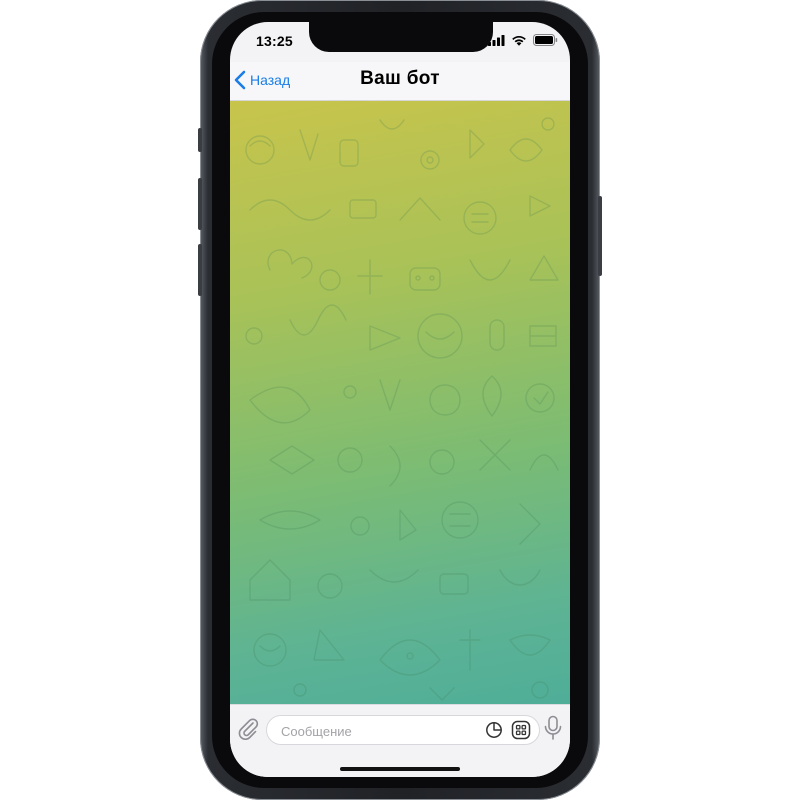 This screenshot has width=800, height=800. I want to click on status-time: 13:25, so click(274, 41).